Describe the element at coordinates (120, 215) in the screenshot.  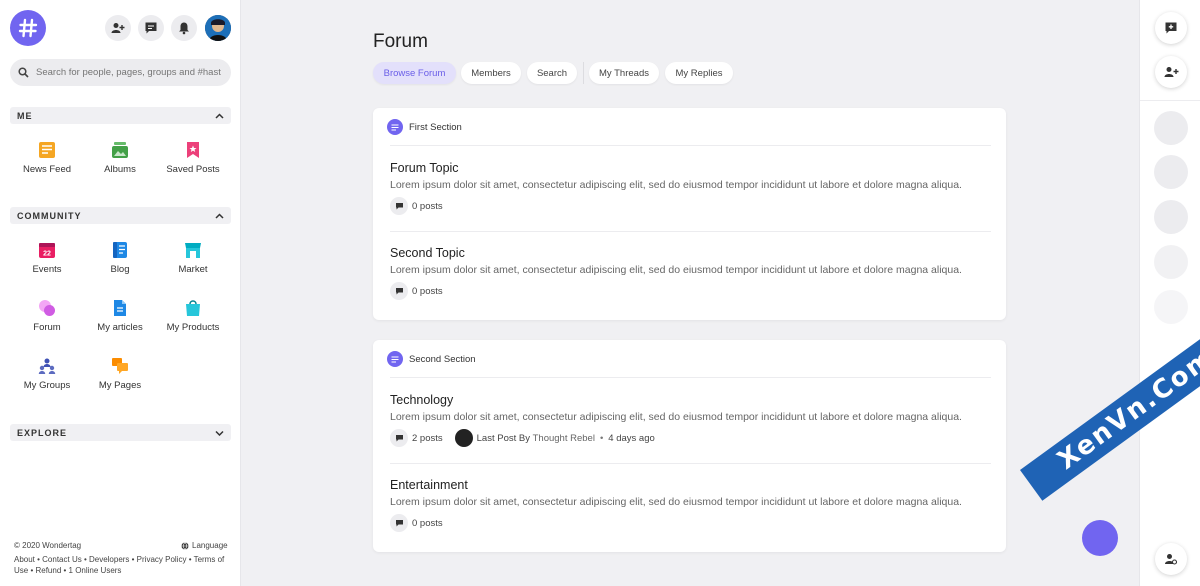
I see `community-section-header: COMMUNITY` at that location.